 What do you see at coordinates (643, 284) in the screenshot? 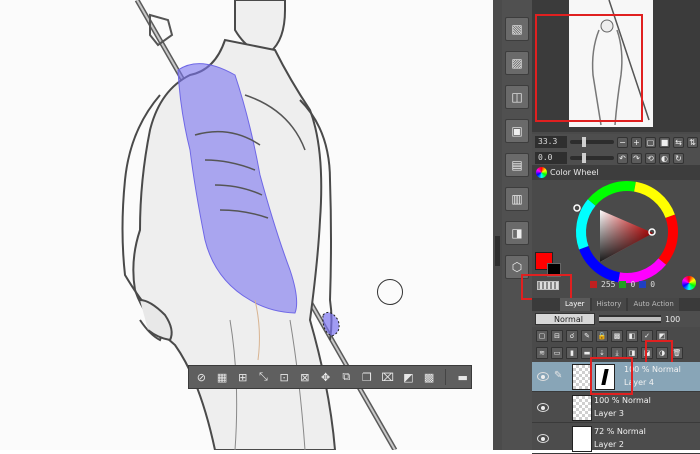
I see `blue-channel-icon` at bounding box center [643, 284].